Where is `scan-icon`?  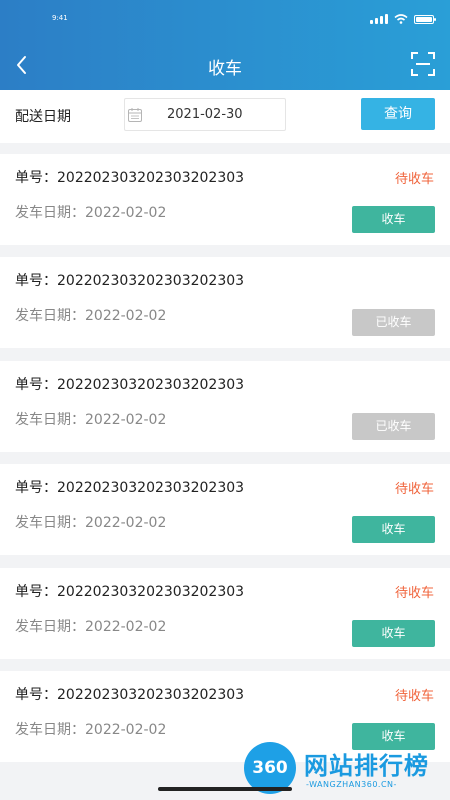
scan-icon is located at coordinates (423, 64).